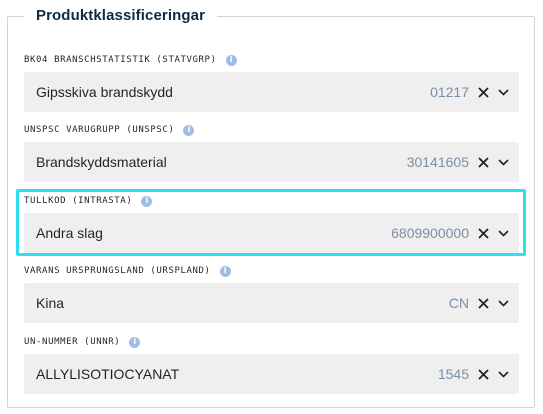 The image size is (543, 414). I want to click on field-label: TULLKOD (INTRASTA), so click(78, 201).